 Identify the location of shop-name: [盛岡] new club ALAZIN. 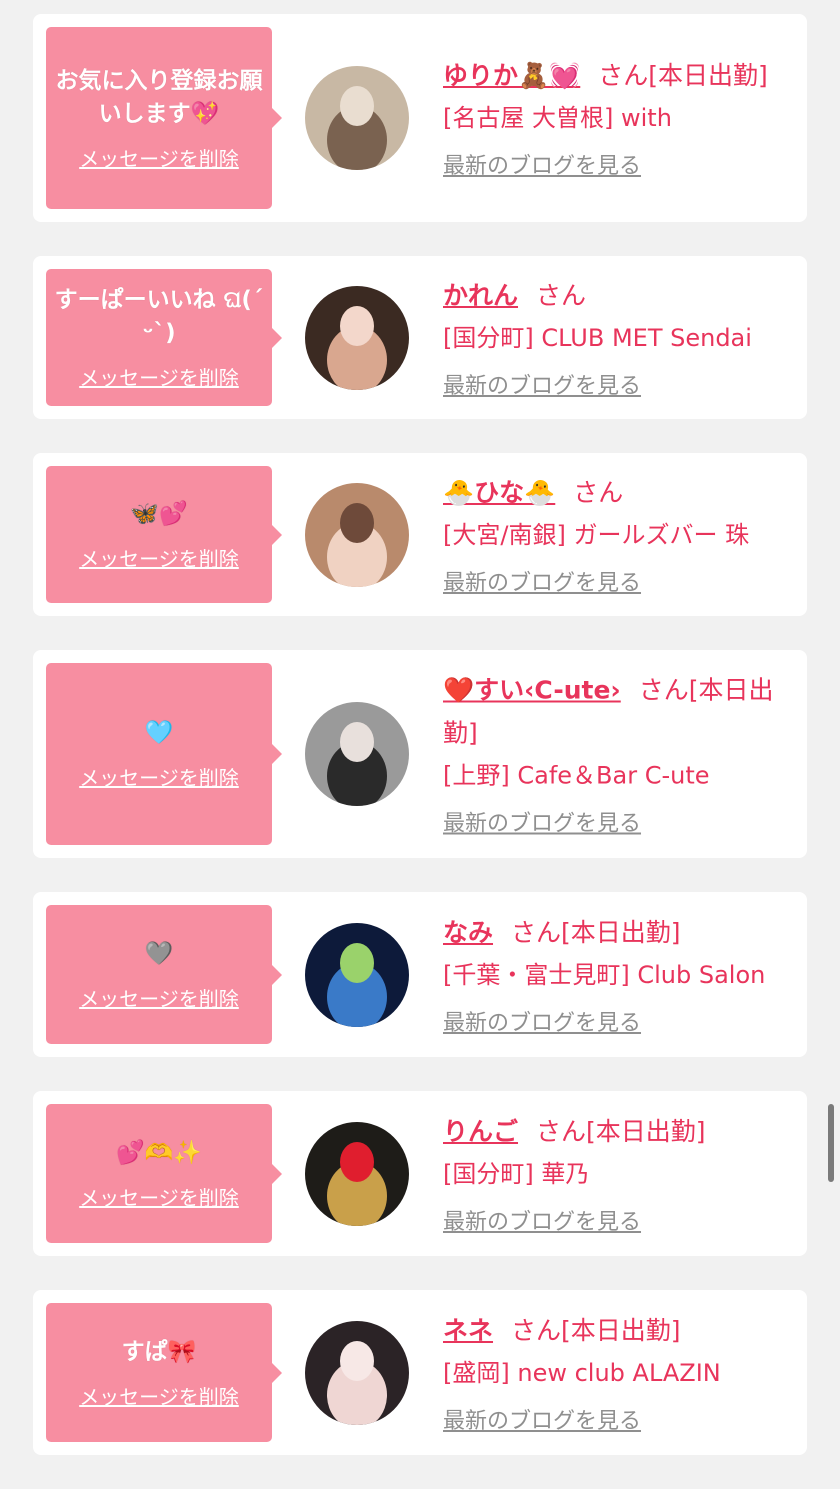
(582, 1372).